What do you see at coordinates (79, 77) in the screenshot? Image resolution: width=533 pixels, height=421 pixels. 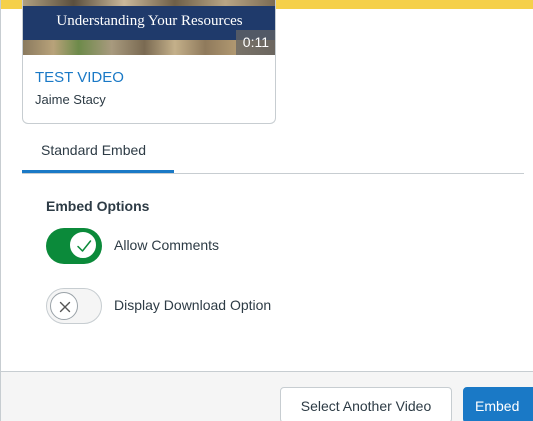 I see `video-title: TEST VIDEO` at bounding box center [79, 77].